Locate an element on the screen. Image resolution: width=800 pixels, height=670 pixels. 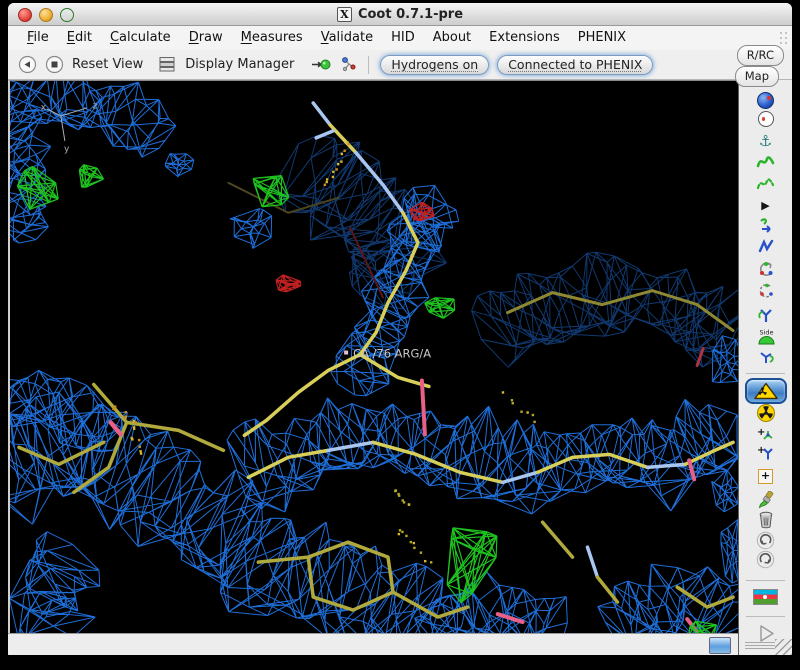
minimize-button is located at coordinates (46, 15).